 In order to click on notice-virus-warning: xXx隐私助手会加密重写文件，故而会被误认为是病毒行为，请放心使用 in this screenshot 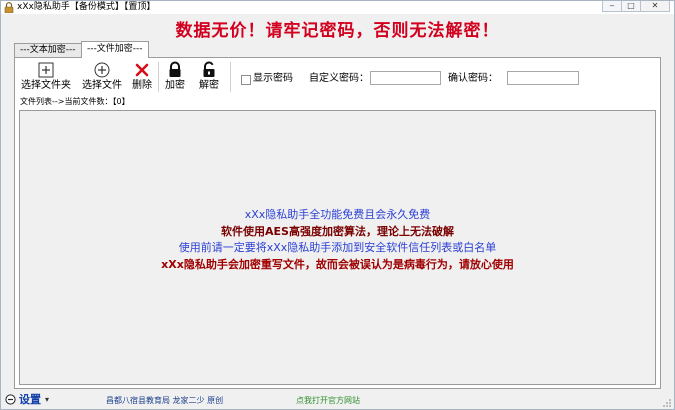, I will do `click(337, 264)`.